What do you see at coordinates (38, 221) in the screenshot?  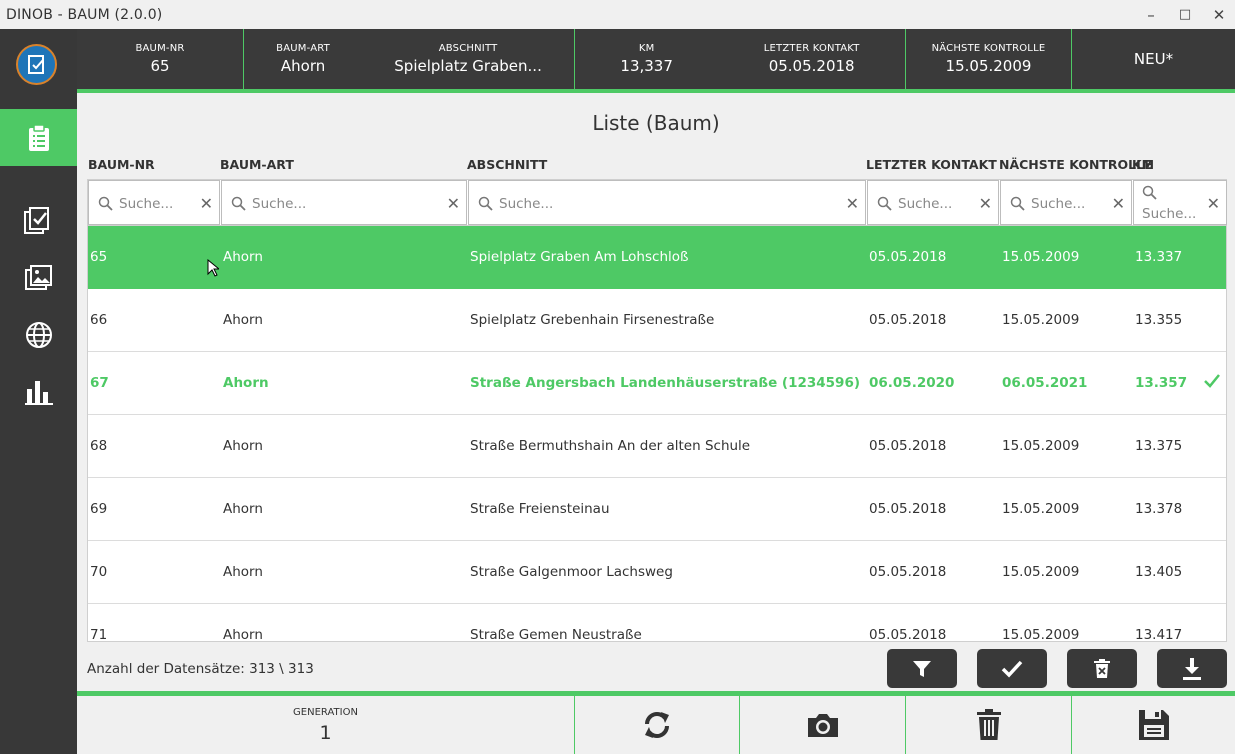 I see `sidebar-item-checklists` at bounding box center [38, 221].